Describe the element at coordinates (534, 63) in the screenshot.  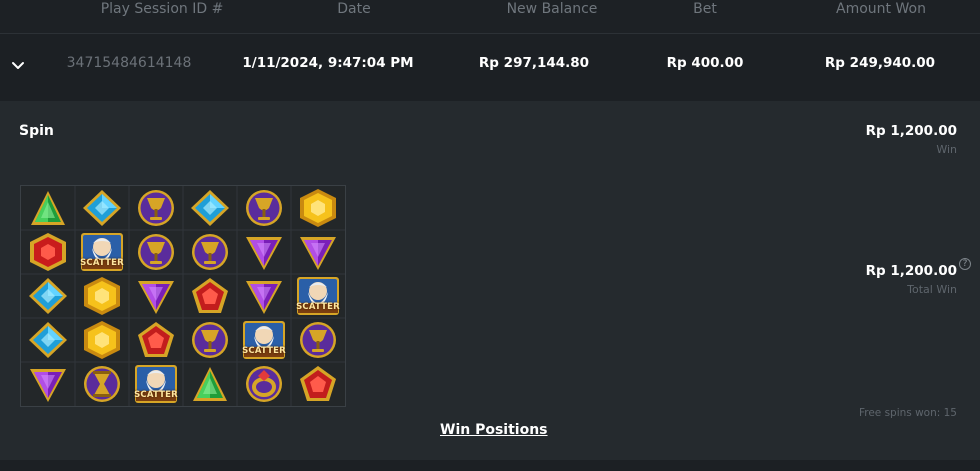
I see `new-balance-cell: Rp 297,144.80` at that location.